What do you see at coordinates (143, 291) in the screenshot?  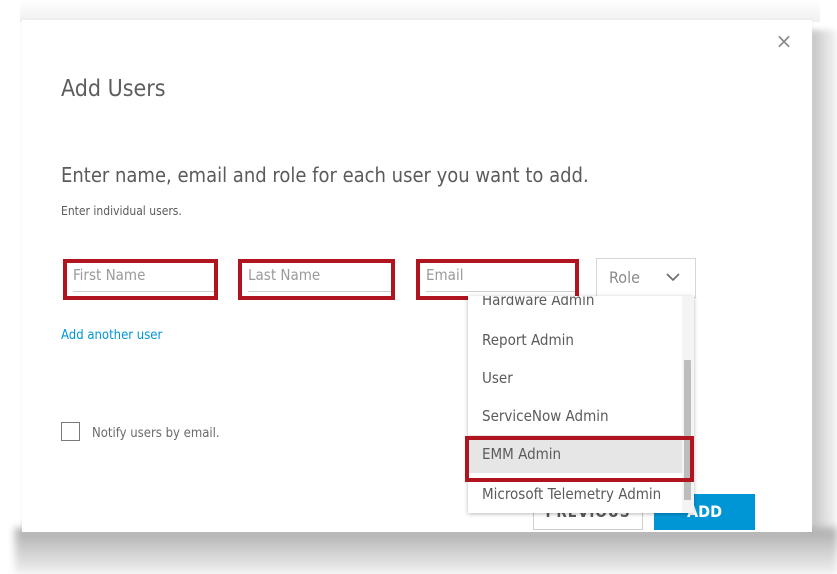 I see `first-name-underline` at bounding box center [143, 291].